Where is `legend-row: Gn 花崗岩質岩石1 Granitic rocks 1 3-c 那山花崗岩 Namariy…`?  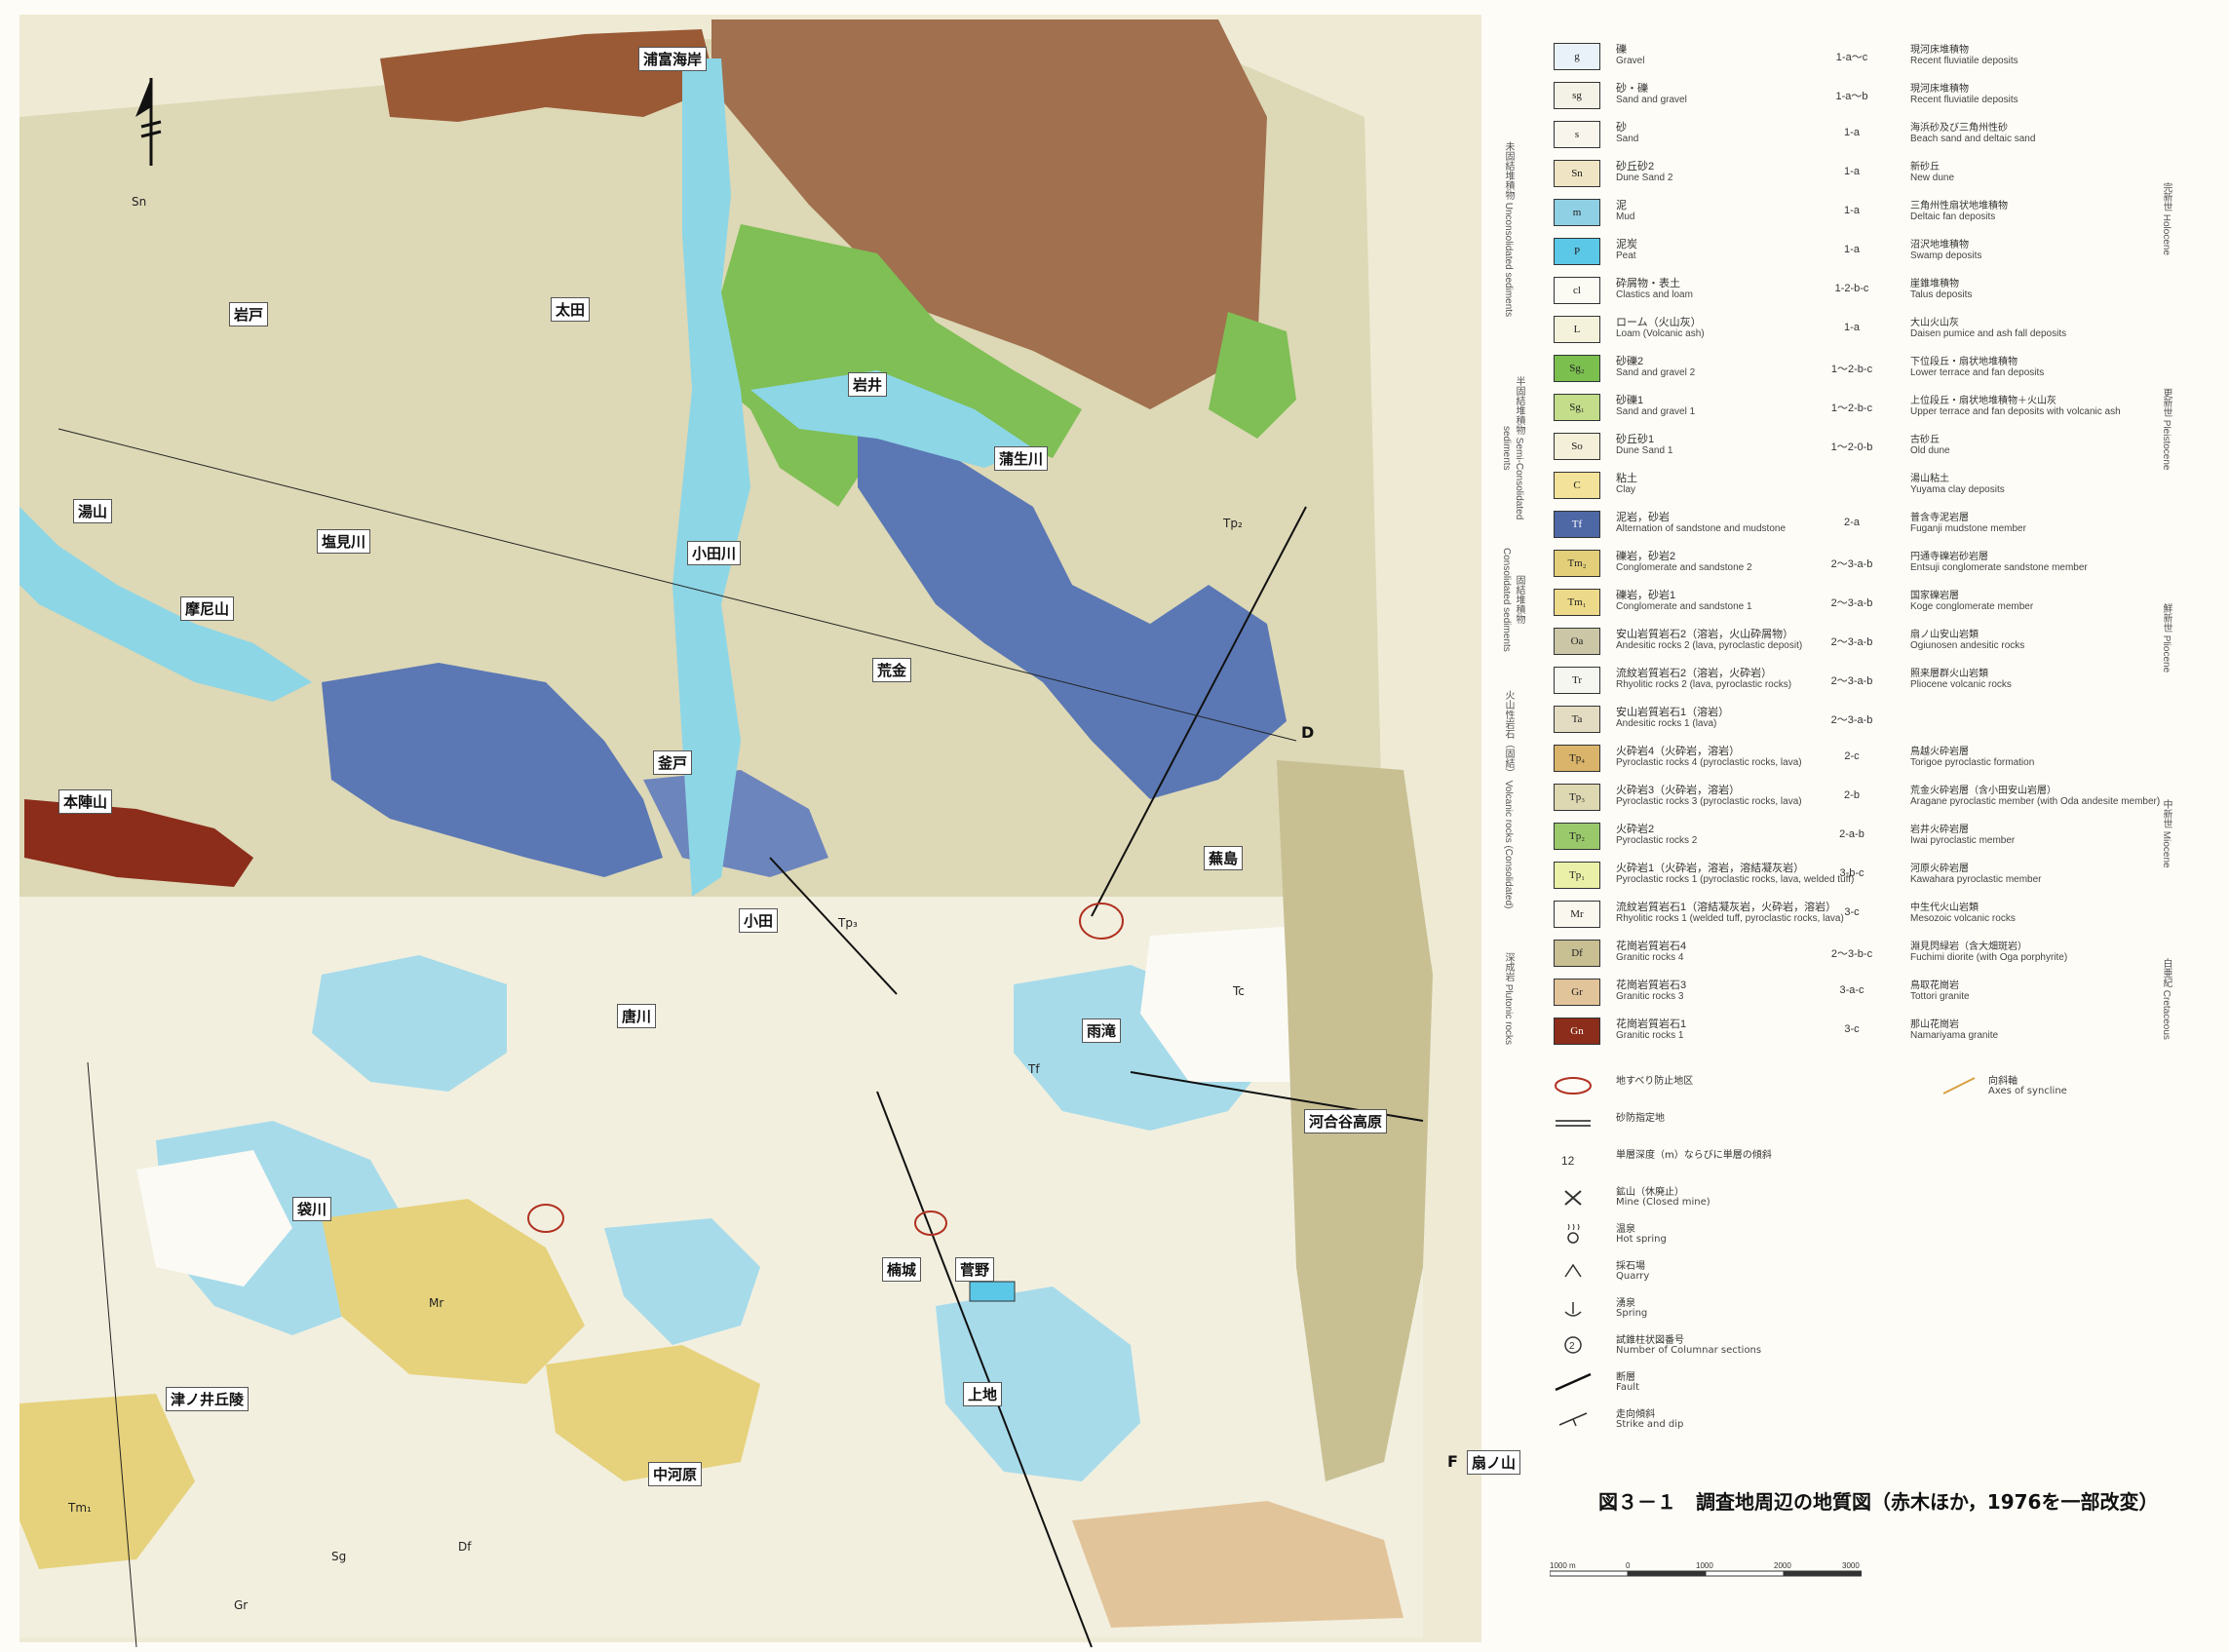
legend-row: Gn 花崗岩質岩石1 Granitic rocks 1 3-c 那山花崗岩 Namariy… is located at coordinates (1842, 1030).